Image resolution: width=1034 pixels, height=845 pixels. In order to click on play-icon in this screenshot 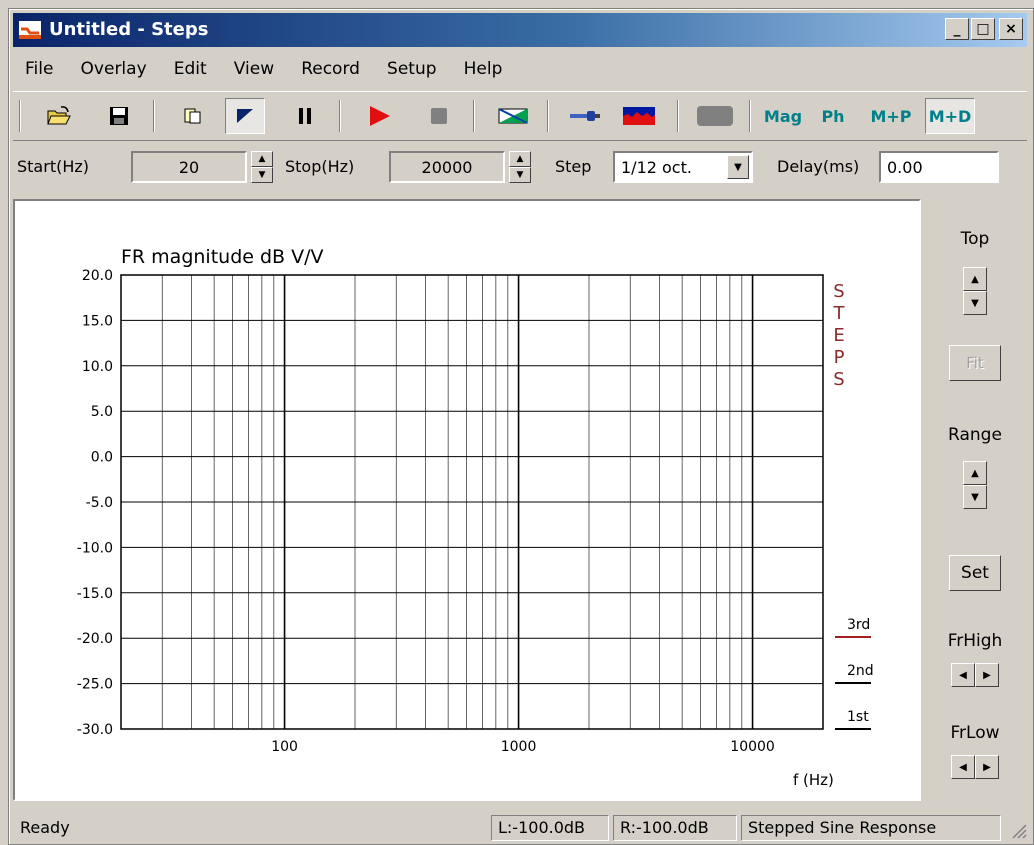, I will do `click(380, 116)`.